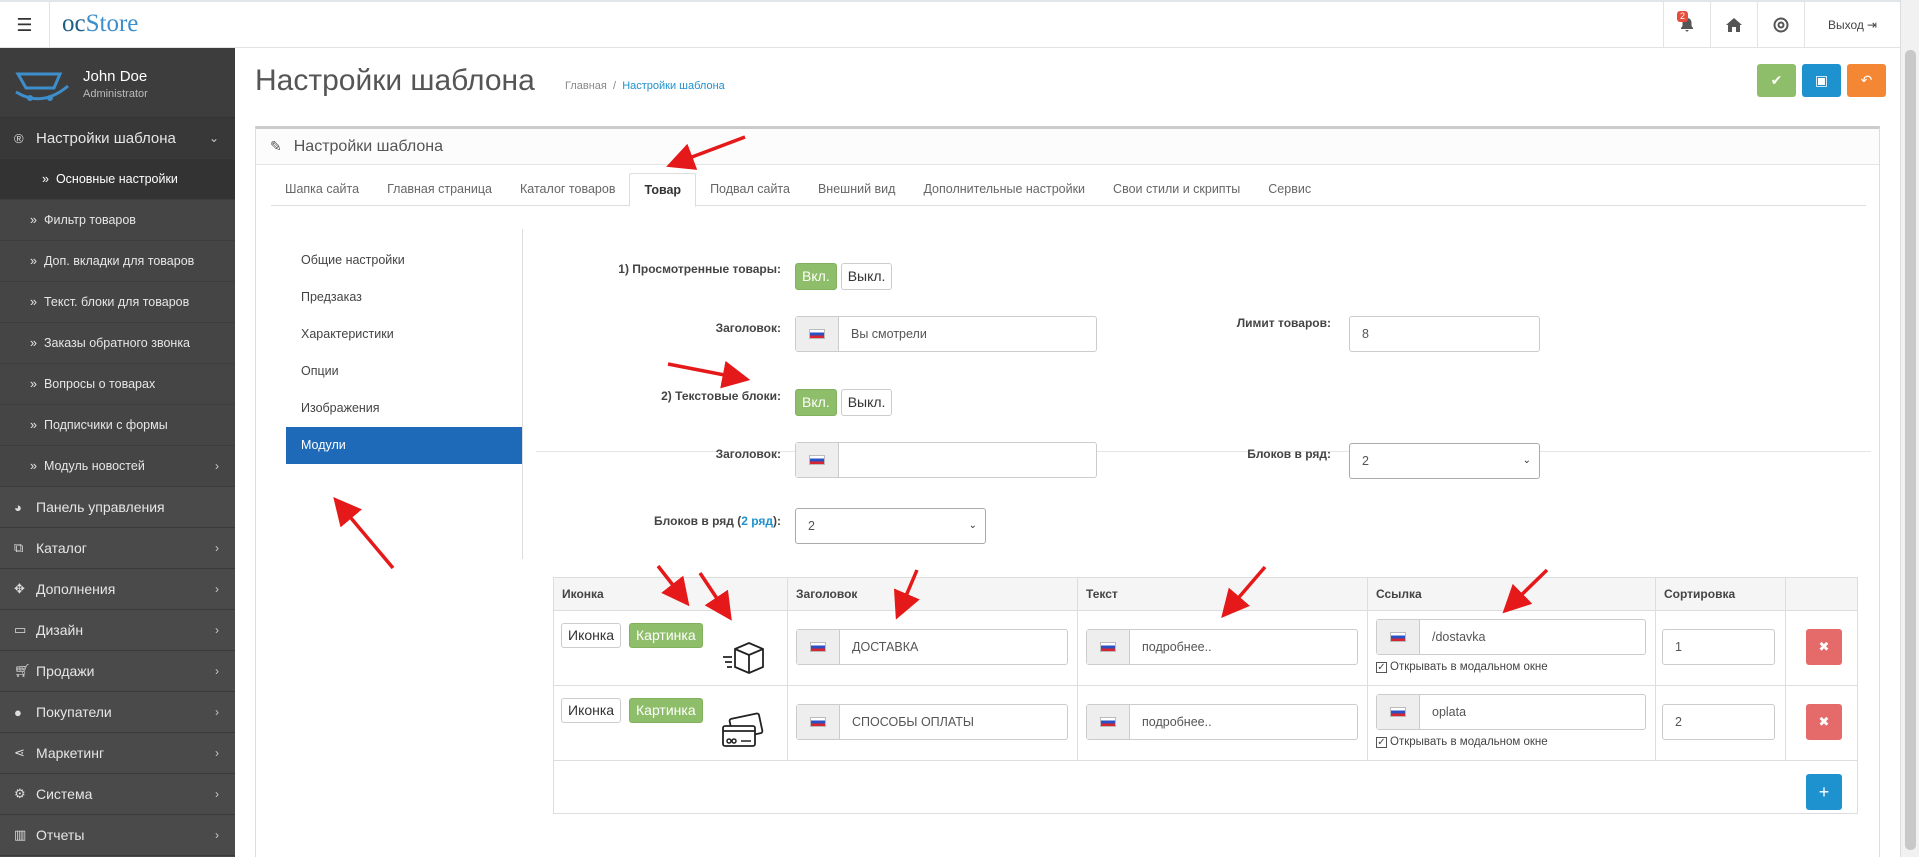  Describe the element at coordinates (750, 189) in the screenshot. I see `tab-footer: Подвал сайта` at that location.